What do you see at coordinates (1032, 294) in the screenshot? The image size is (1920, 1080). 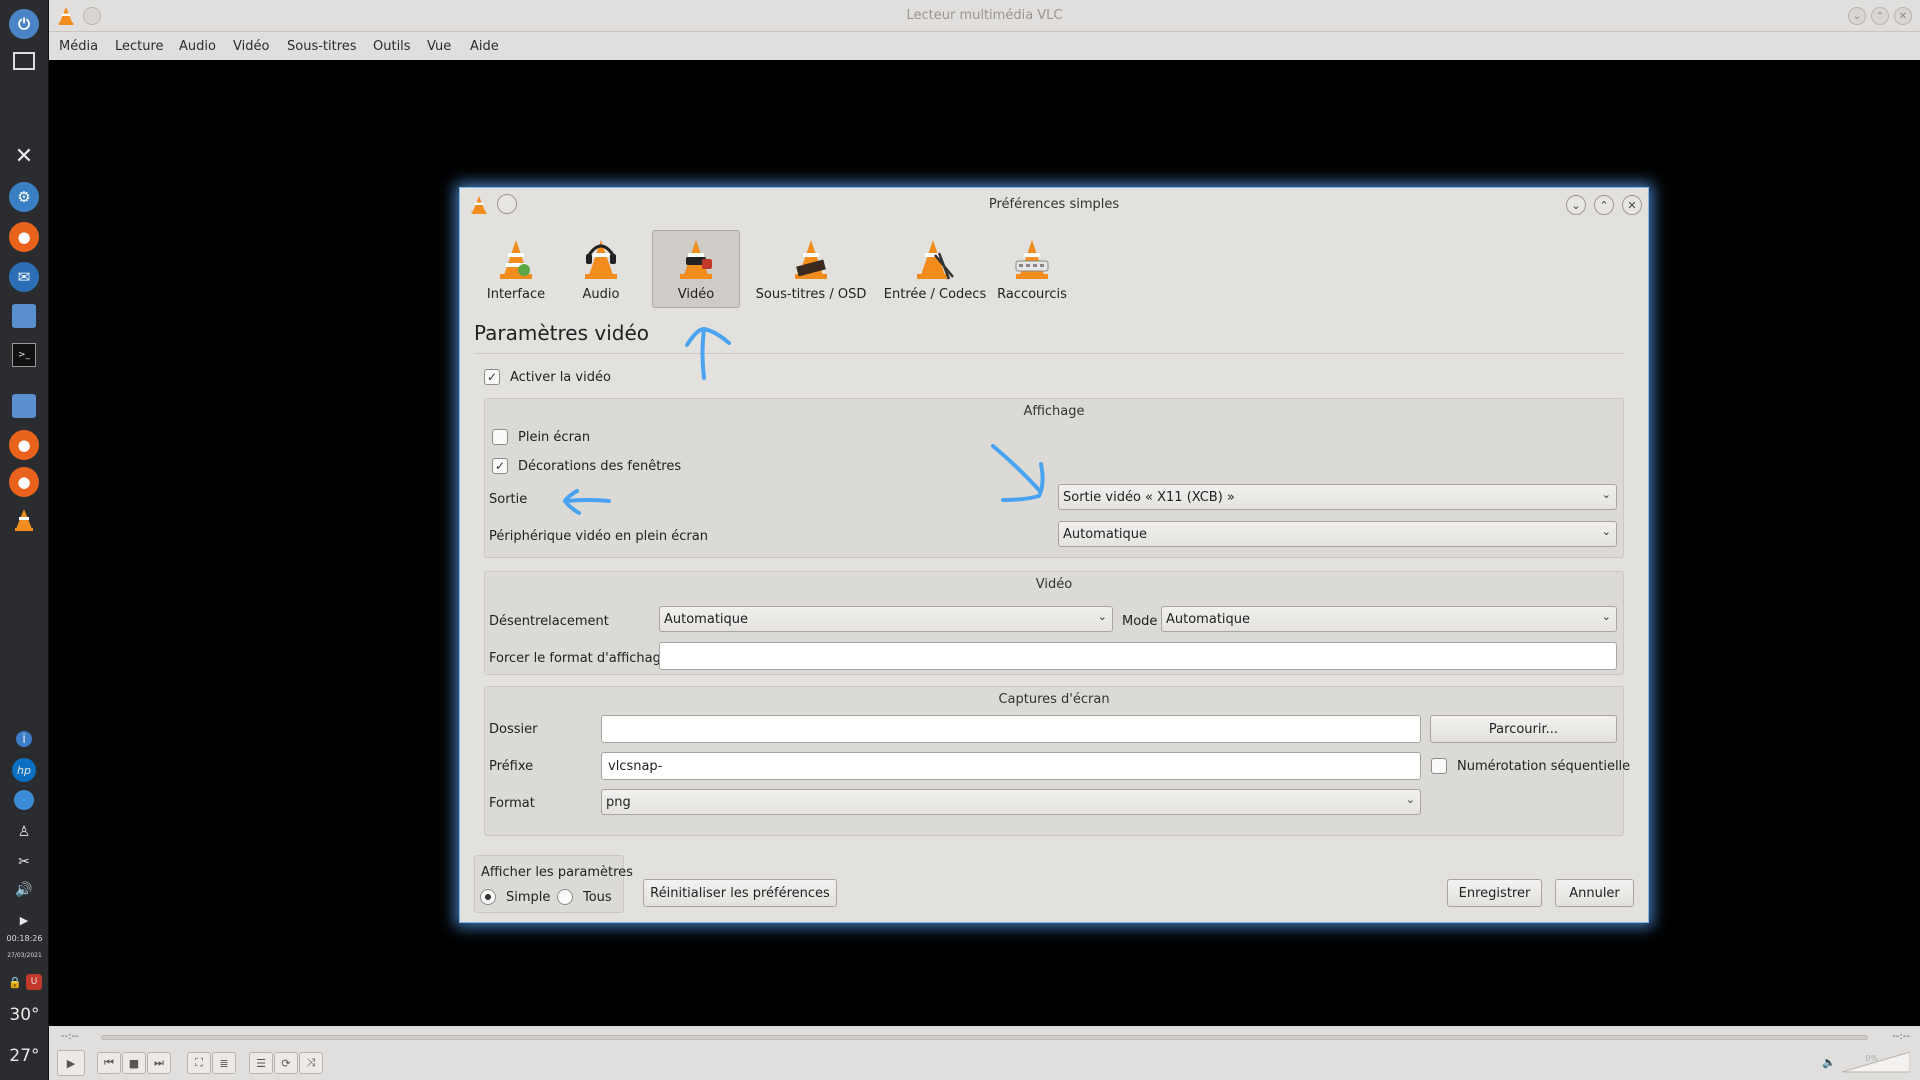 I see `tab-hotkeys-label: Raccourcis` at bounding box center [1032, 294].